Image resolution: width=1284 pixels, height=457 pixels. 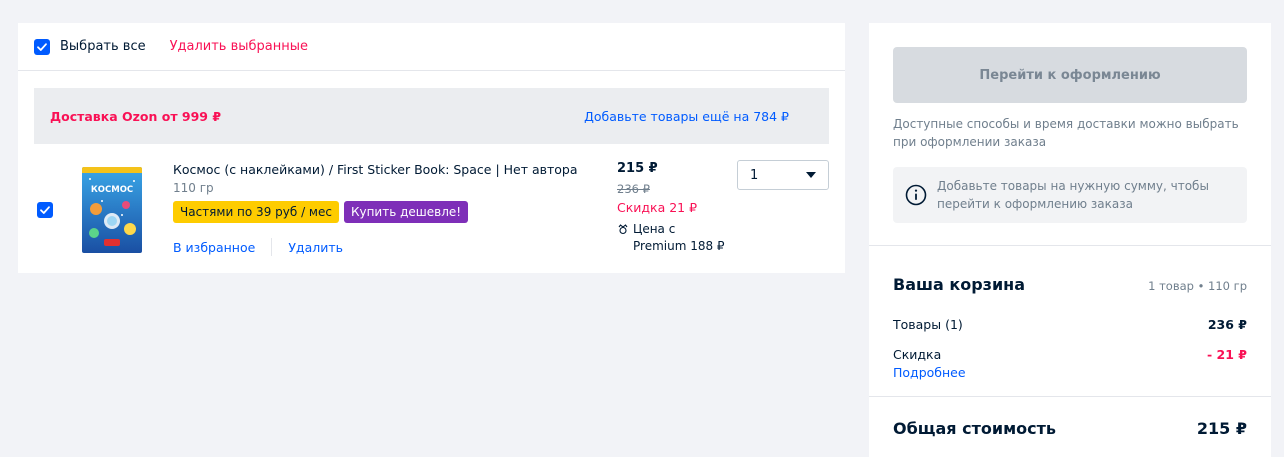 I want to click on chevron-down-icon, so click(x=811, y=175).